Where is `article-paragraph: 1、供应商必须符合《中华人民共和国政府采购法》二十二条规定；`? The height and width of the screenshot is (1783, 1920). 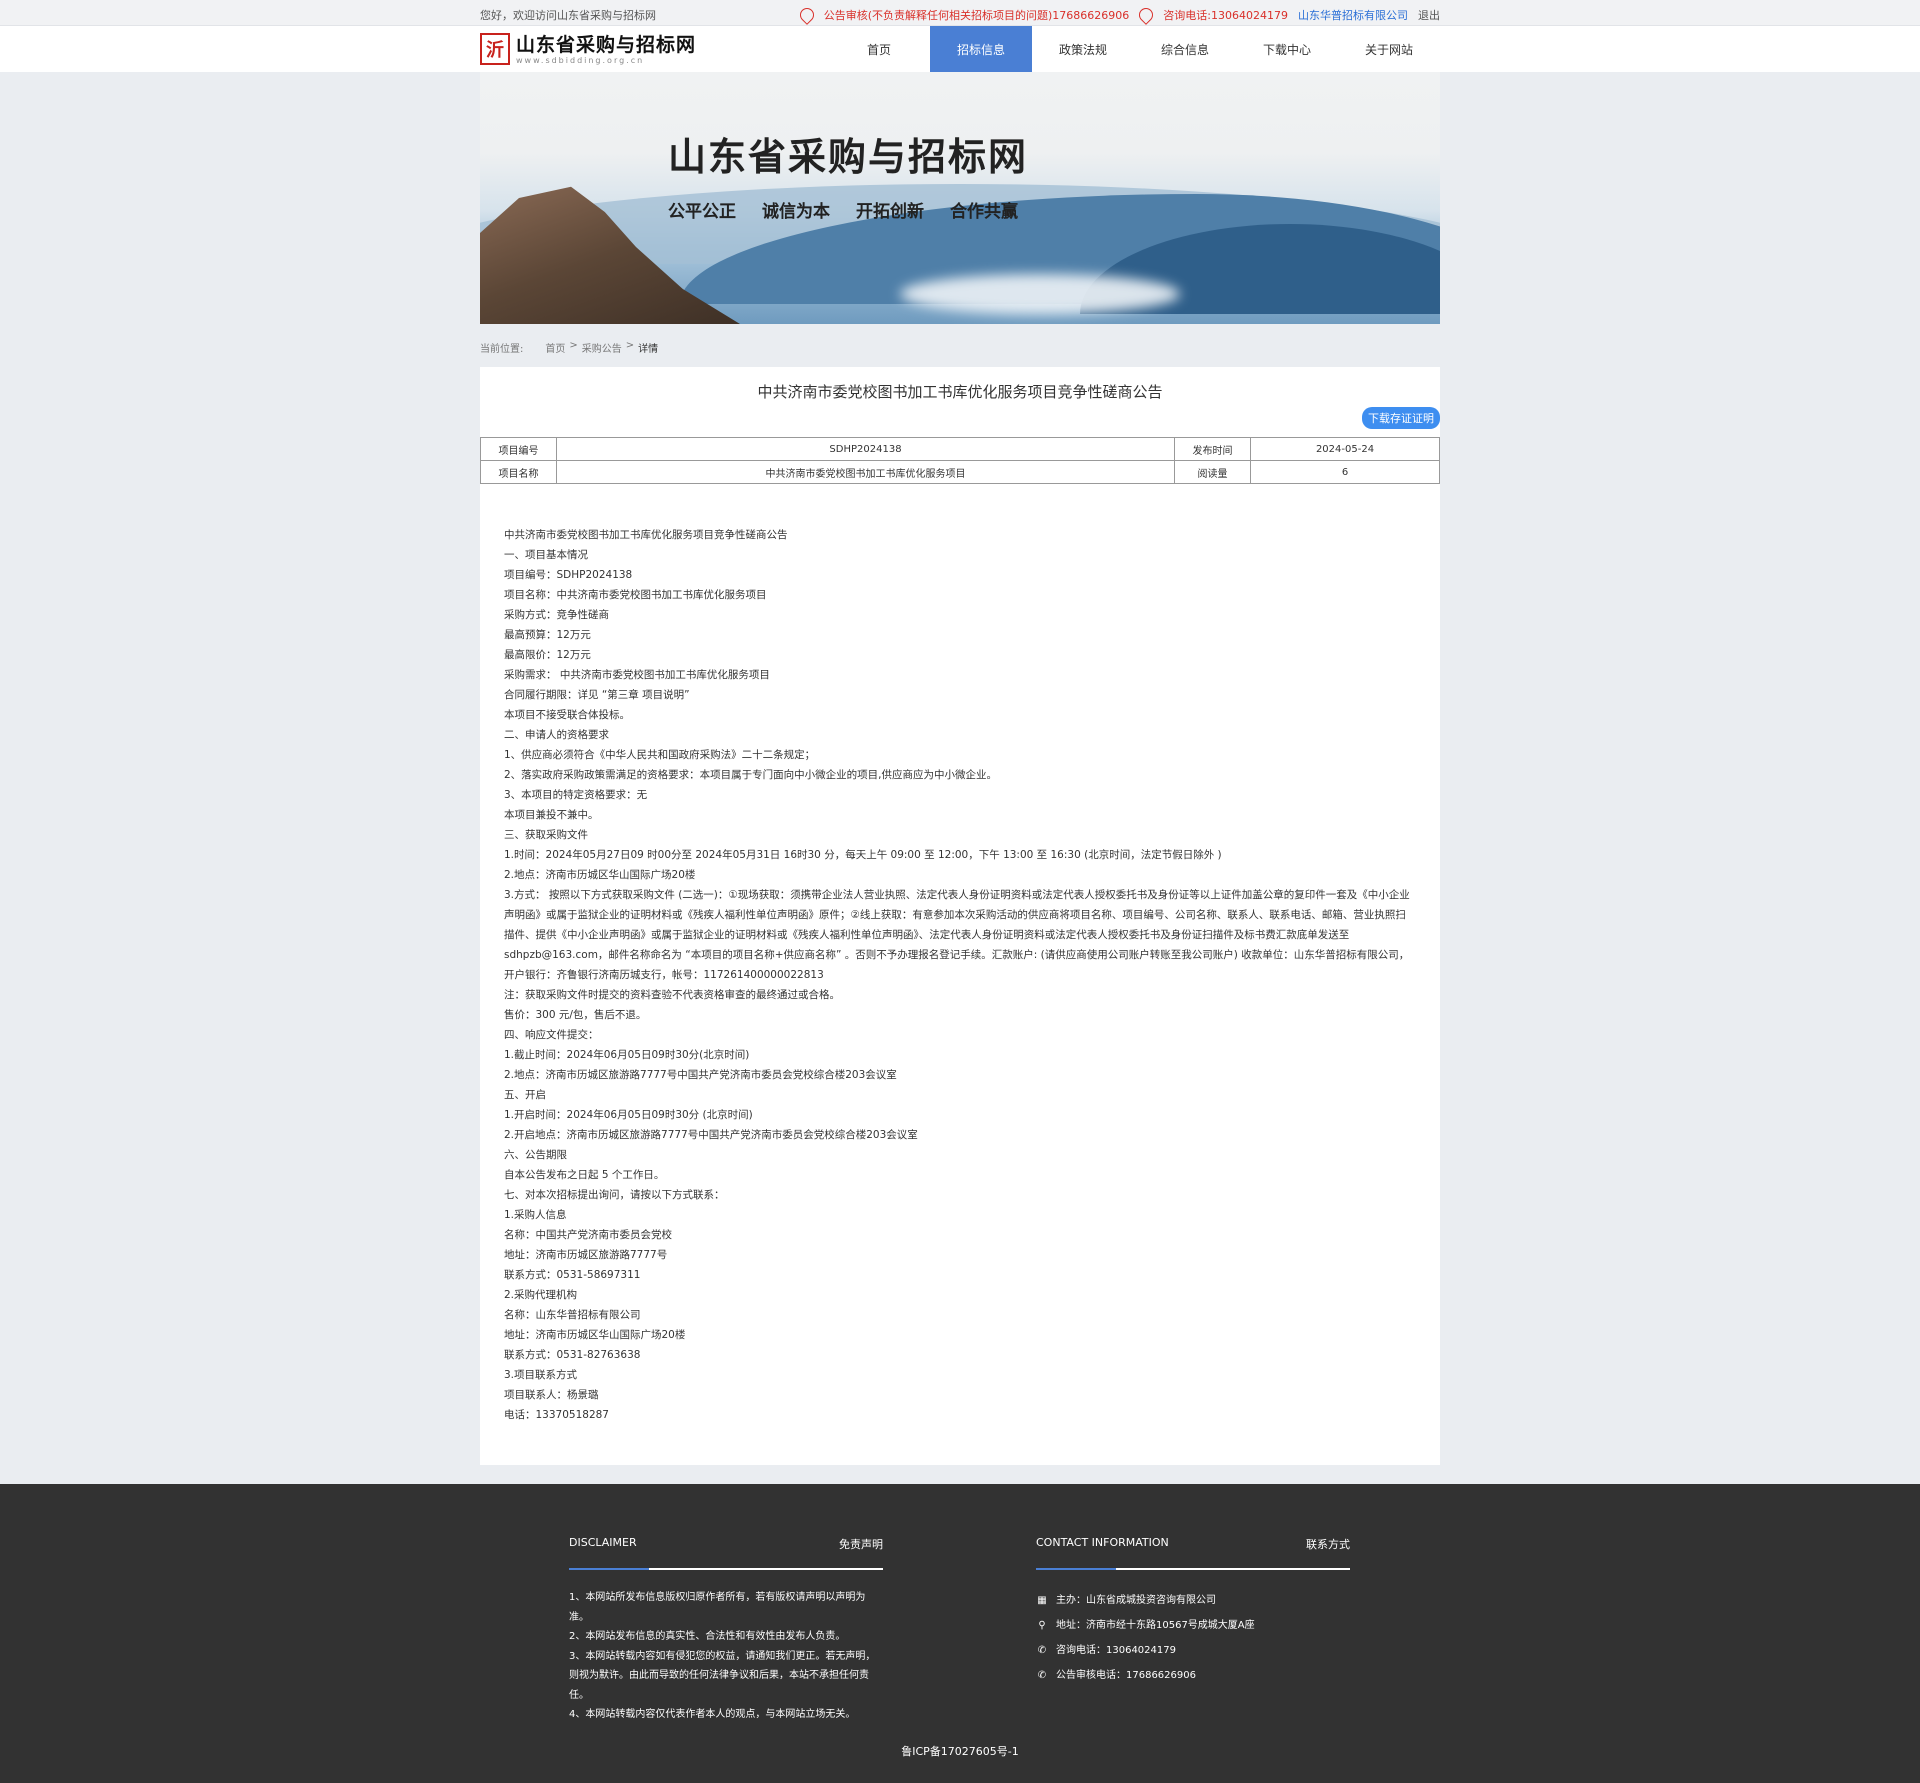
article-paragraph: 1、供应商必须符合《中华人民共和国政府采购法》二十二条规定； is located at coordinates (660, 755).